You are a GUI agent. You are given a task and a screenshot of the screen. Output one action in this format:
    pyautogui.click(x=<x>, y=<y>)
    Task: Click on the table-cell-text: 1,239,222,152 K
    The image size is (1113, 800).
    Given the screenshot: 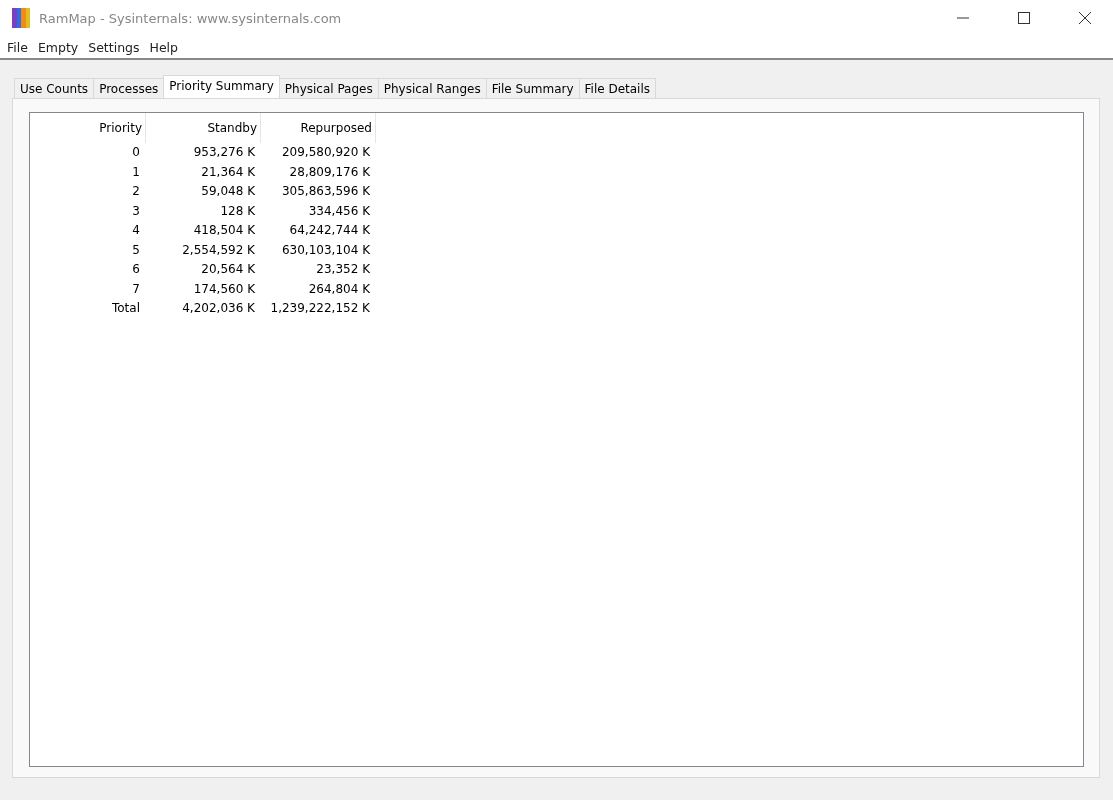 What is the action you would take?
    pyautogui.click(x=320, y=308)
    